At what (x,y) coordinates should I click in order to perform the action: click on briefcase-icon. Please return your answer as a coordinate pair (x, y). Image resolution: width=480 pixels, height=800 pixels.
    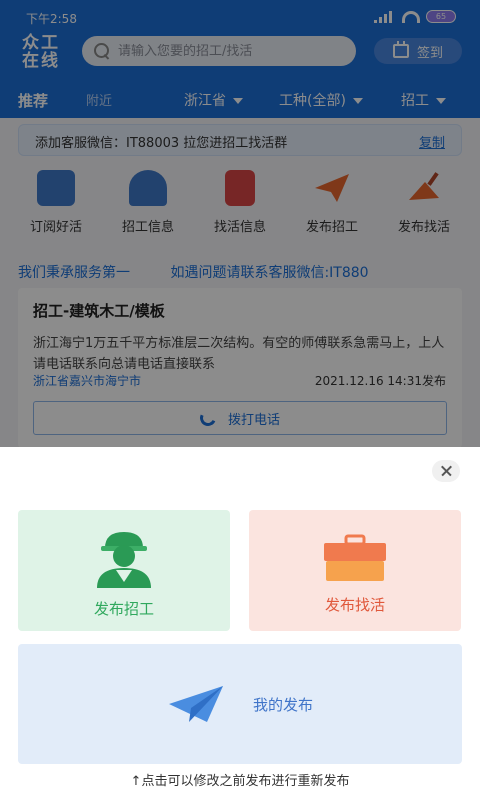
    Looking at the image, I should click on (355, 557).